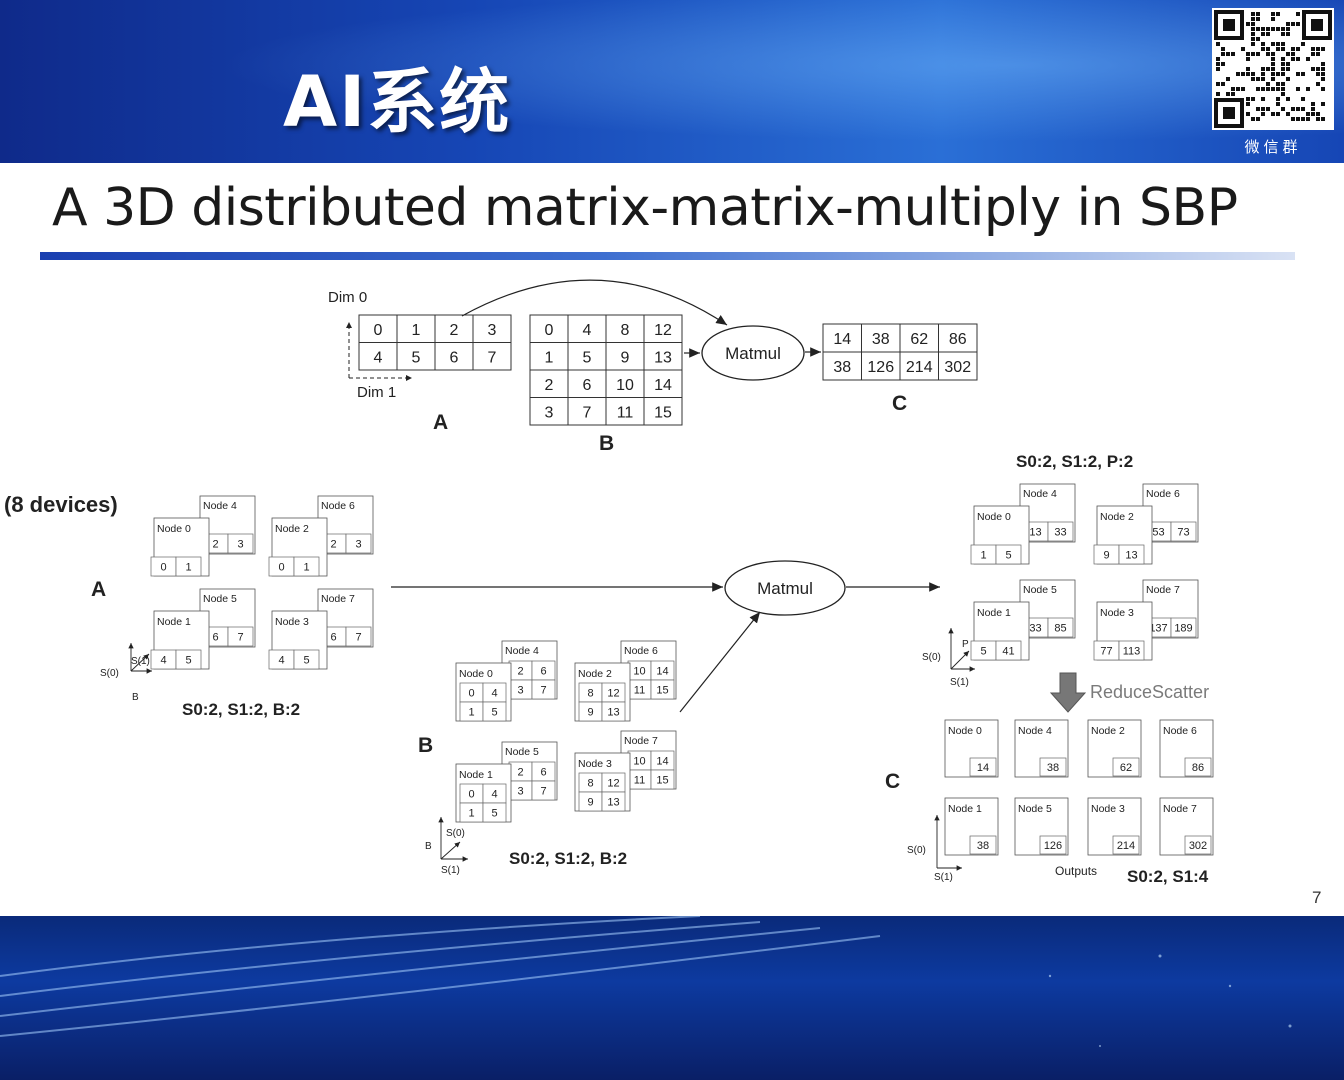 This screenshot has height=1080, width=1344. I want to click on node-value: 53, so click(1158, 533).